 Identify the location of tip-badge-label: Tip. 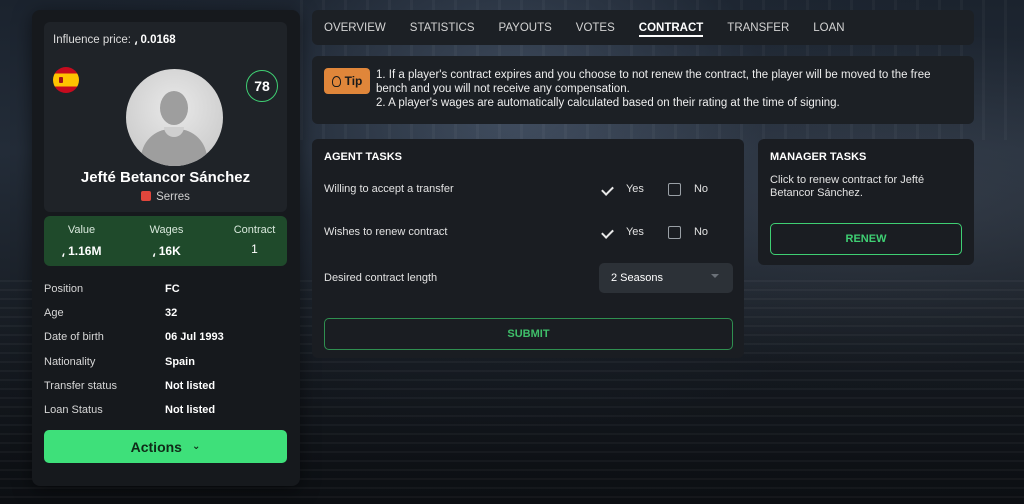
(353, 81).